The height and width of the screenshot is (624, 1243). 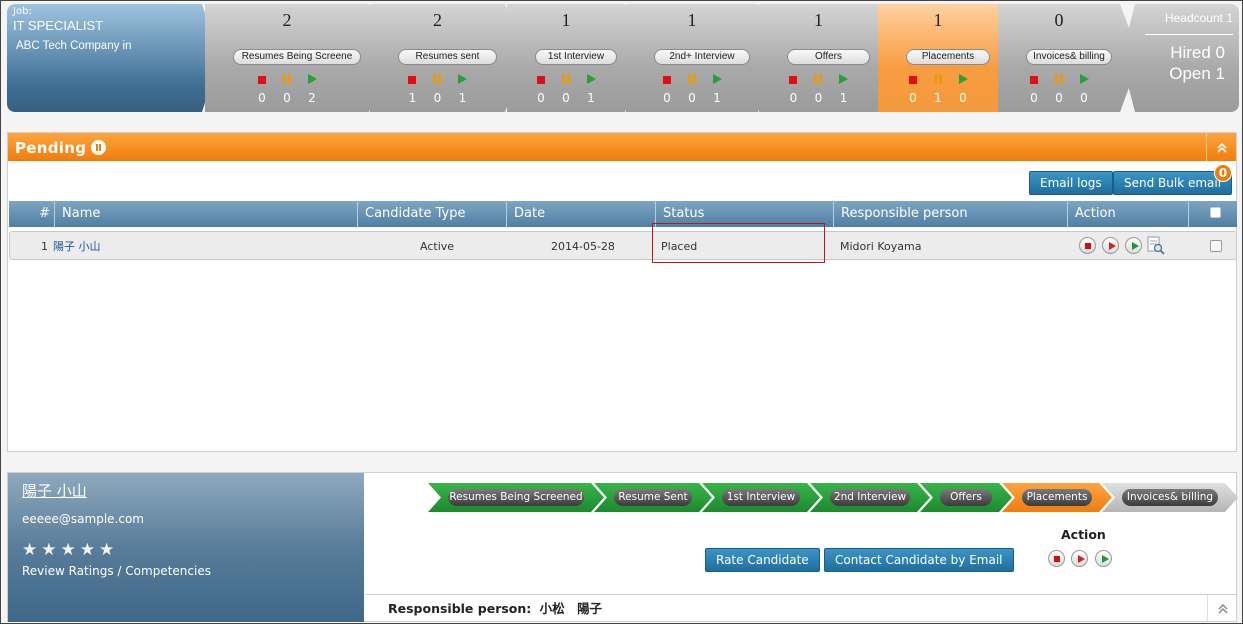 I want to click on responsible-value: 小松 陽子, so click(x=571, y=608).